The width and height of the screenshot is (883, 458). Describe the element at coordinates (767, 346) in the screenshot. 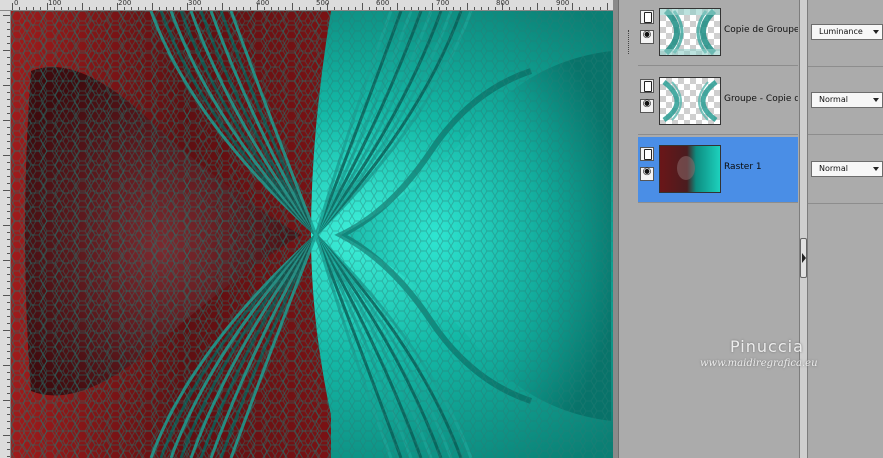

I see `watermark-name: Pinuccia` at that location.